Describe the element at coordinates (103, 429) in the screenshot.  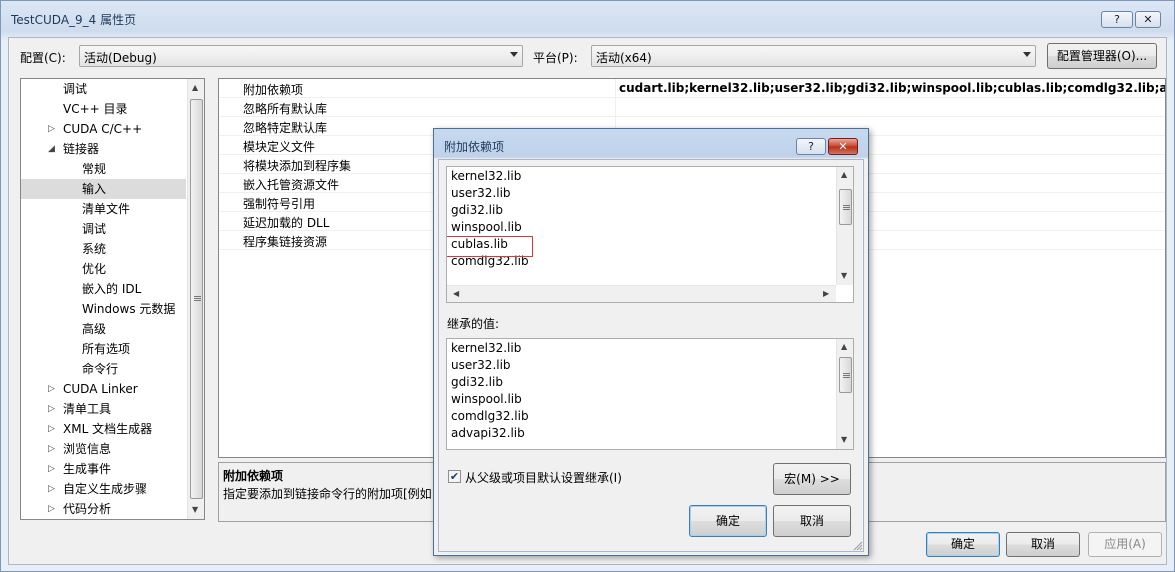
I see `tree-item: ▷ XML 文档生成器` at that location.